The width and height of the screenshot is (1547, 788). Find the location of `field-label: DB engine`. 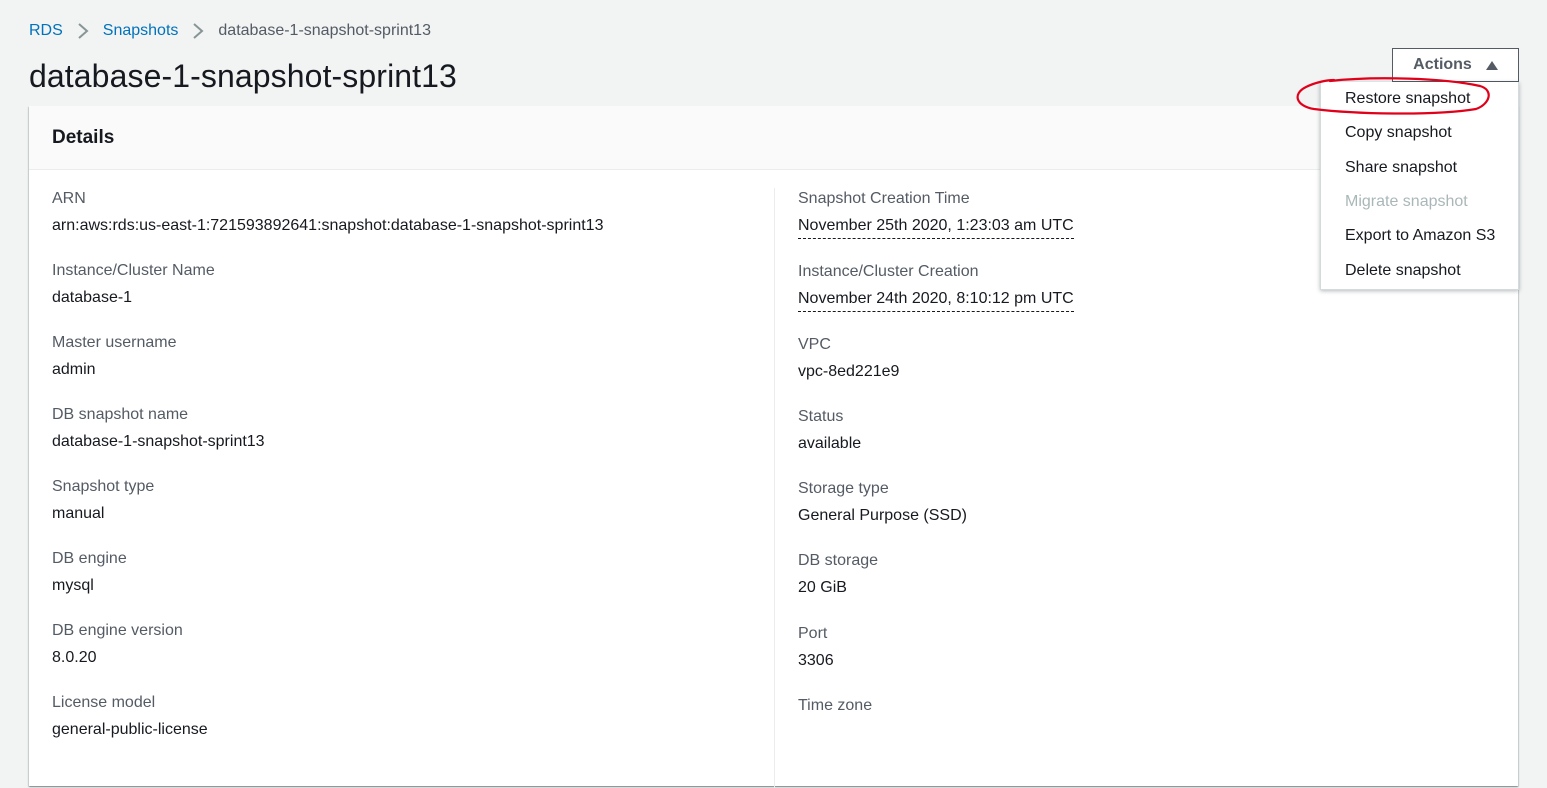

field-label: DB engine is located at coordinates (89, 558).